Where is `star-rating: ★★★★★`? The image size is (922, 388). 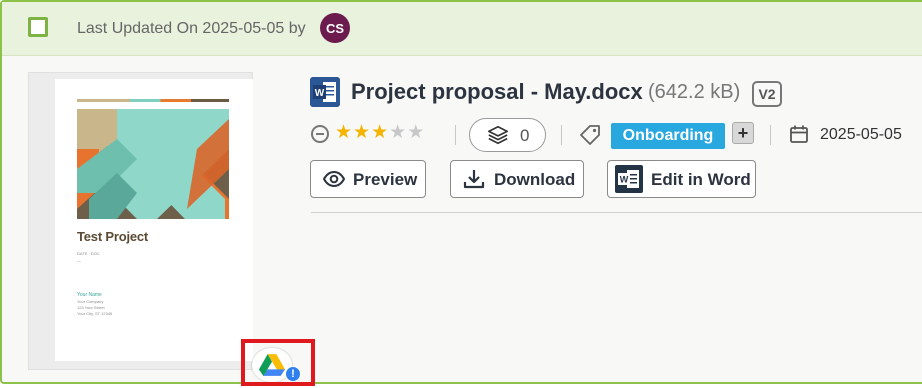 star-rating: ★★★★★ is located at coordinates (380, 132).